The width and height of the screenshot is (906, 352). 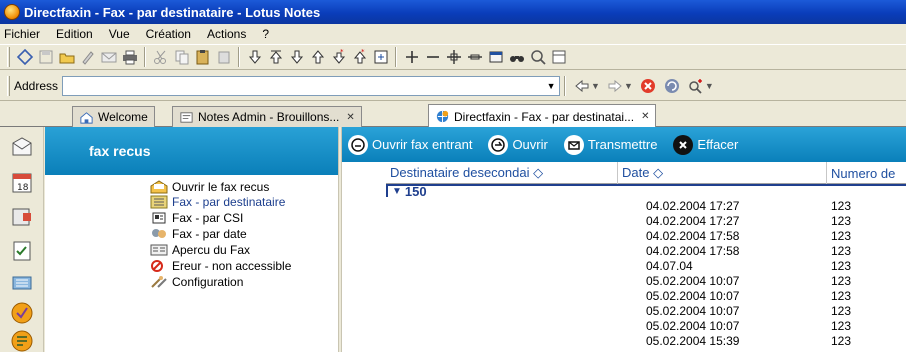 I want to click on envelope-icon, so click(x=159, y=186).